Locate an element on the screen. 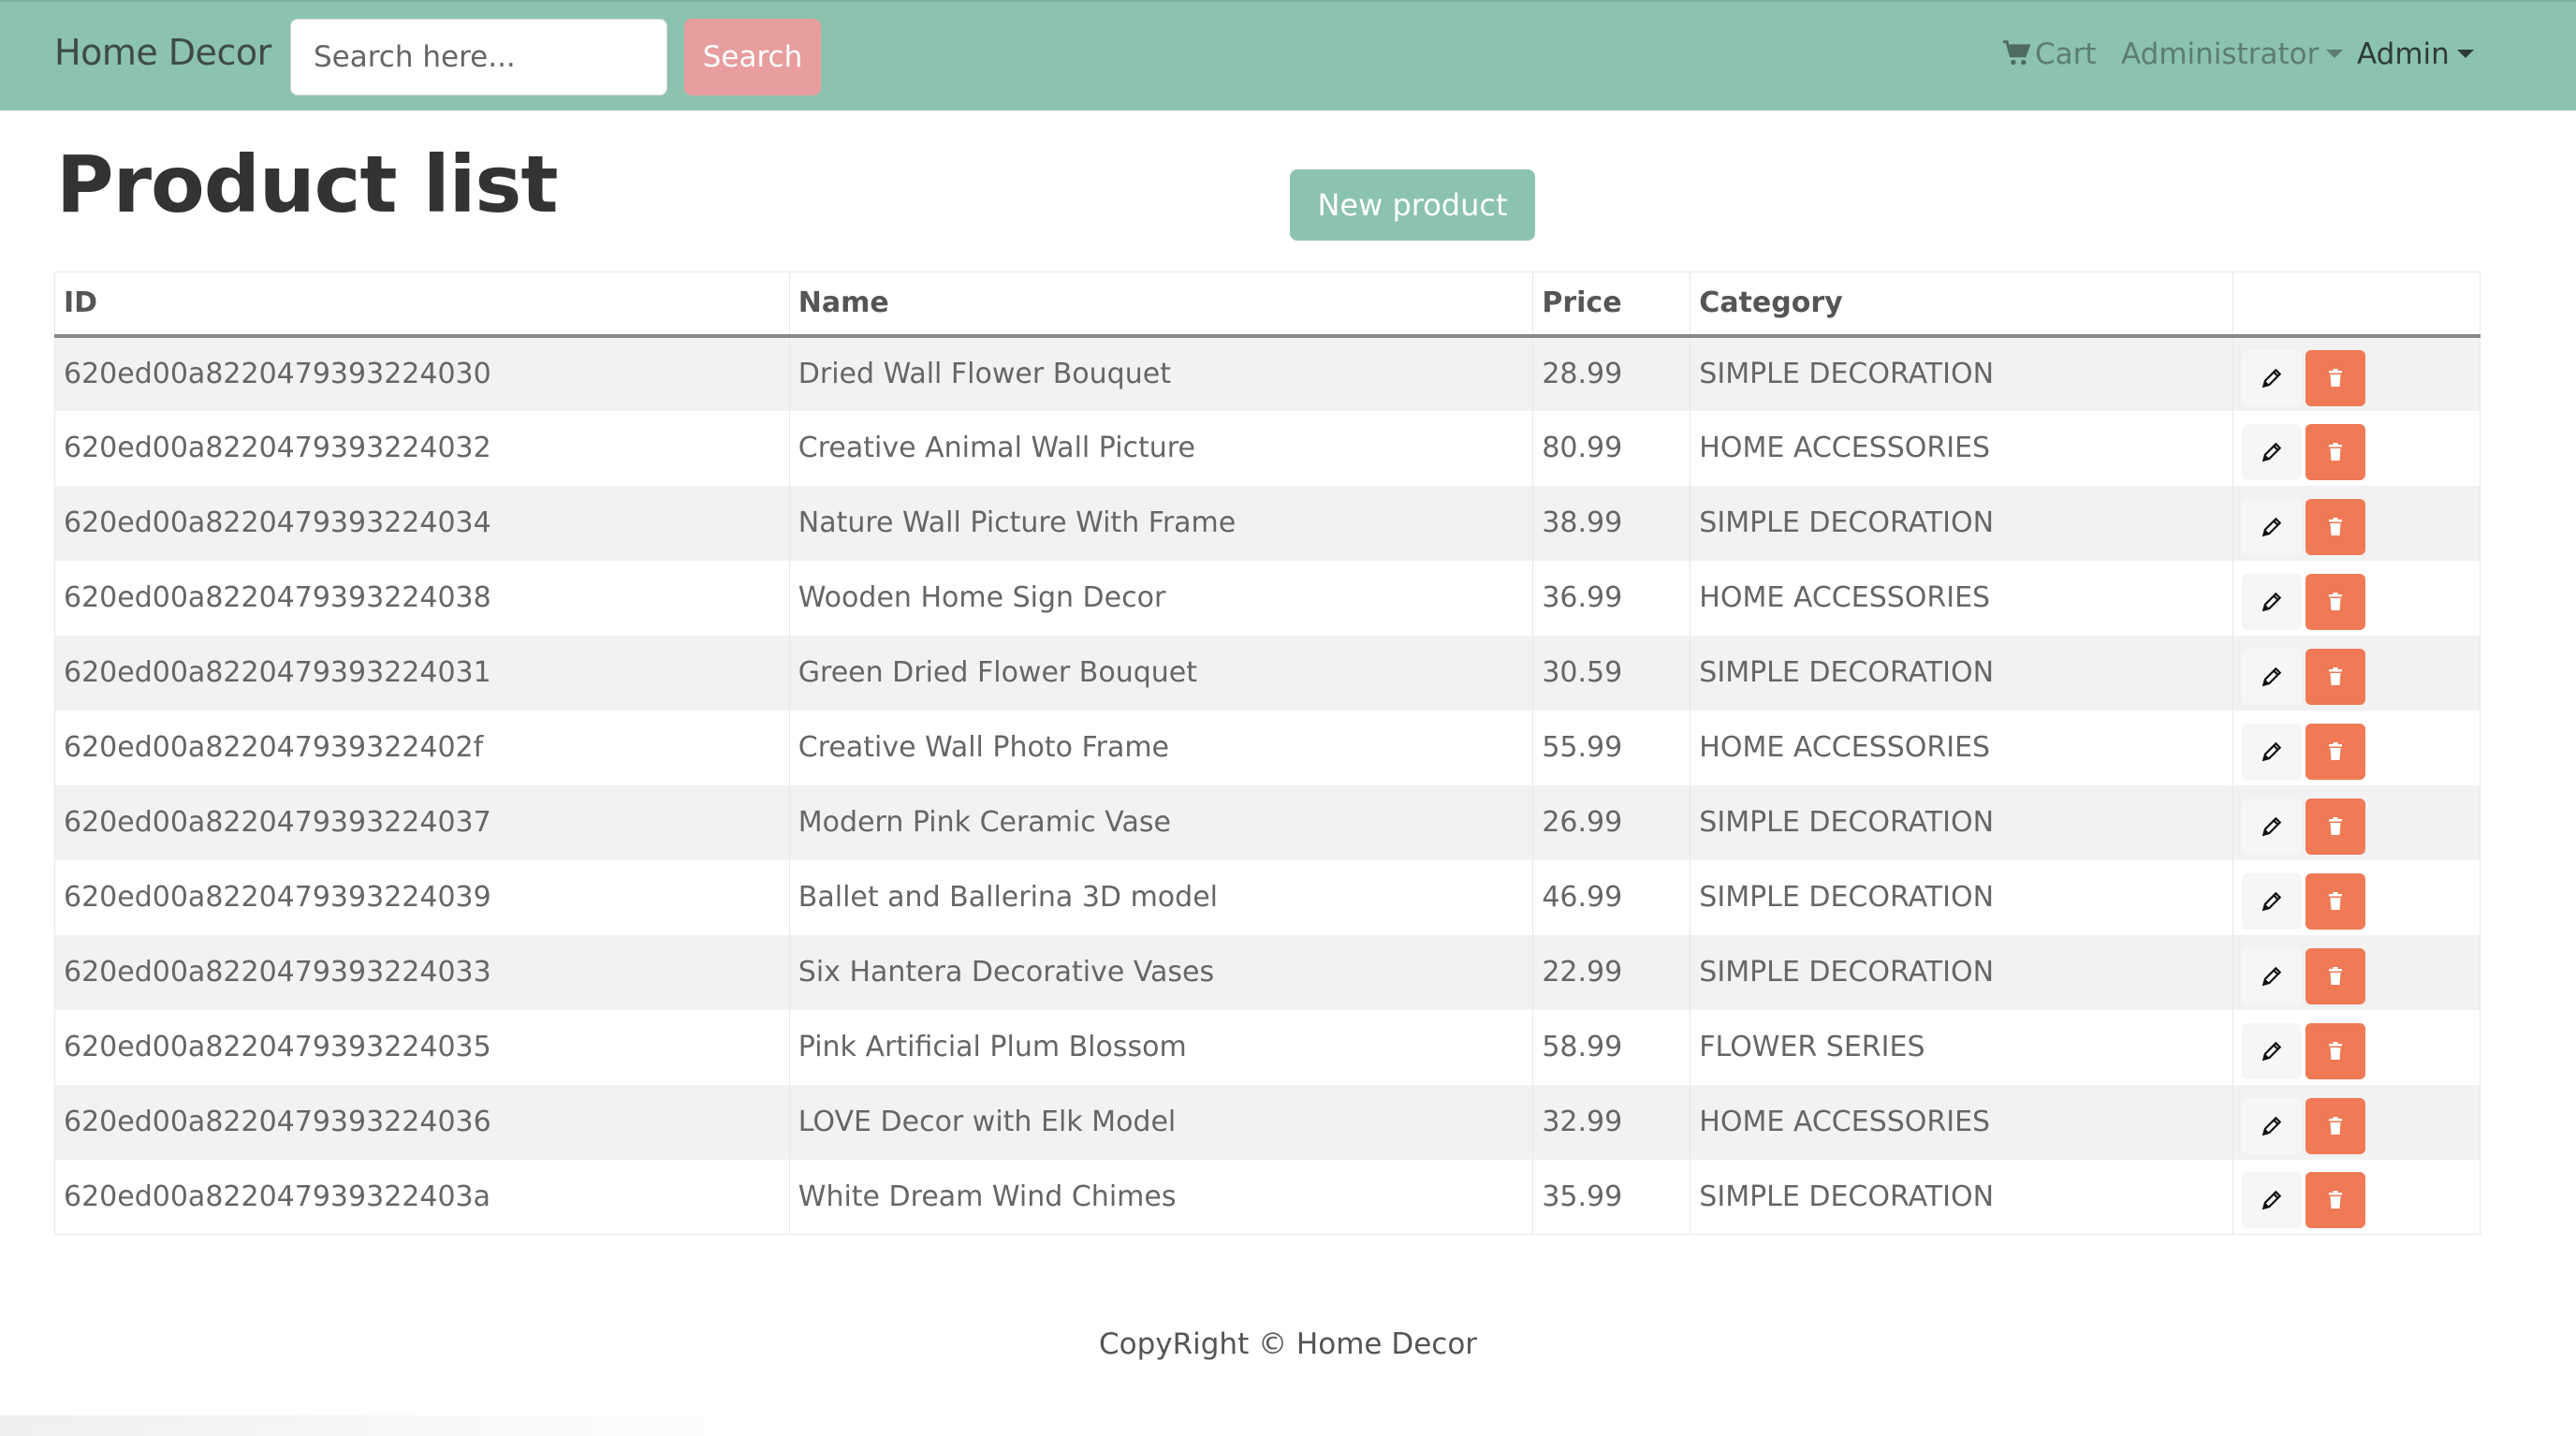 This screenshot has width=2576, height=1436. nav-cart-link: Cart is located at coordinates (2049, 56).